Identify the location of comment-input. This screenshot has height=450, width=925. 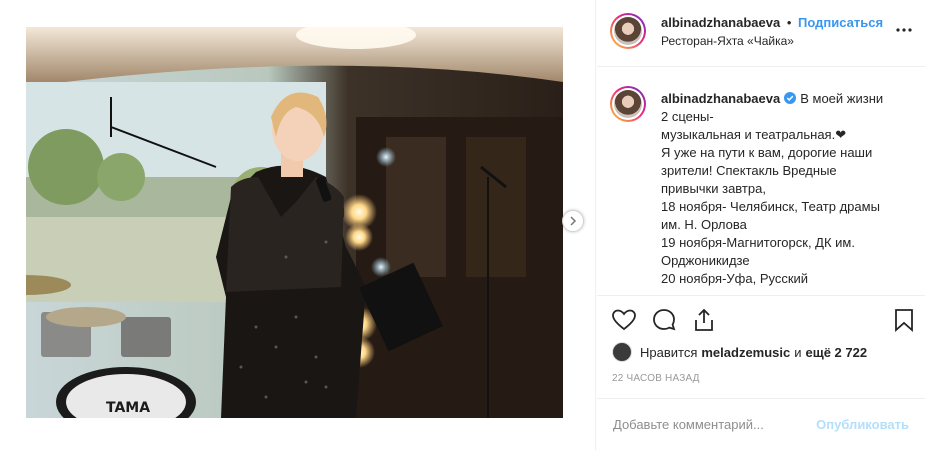
(711, 424).